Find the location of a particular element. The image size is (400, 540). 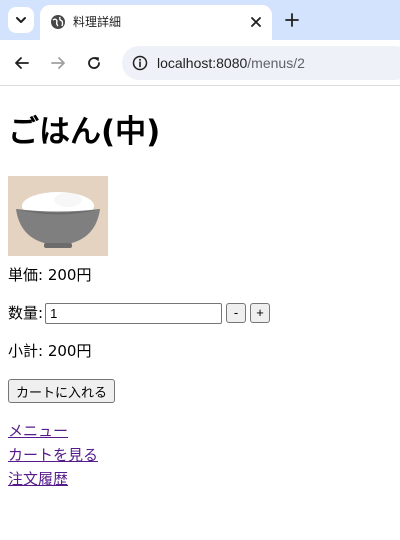

quantity-label: 数量: is located at coordinates (26, 313).